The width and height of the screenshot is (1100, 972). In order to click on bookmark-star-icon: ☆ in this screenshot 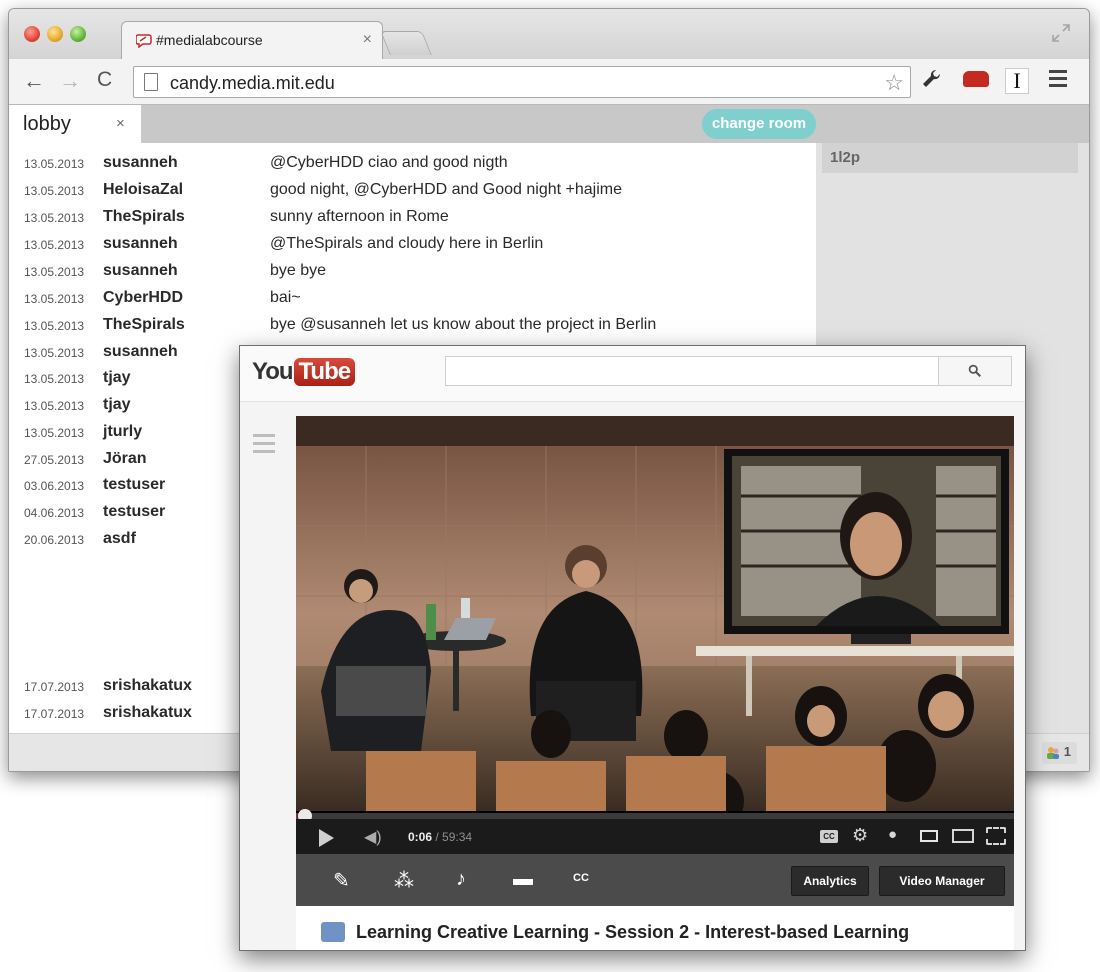, I will do `click(894, 83)`.